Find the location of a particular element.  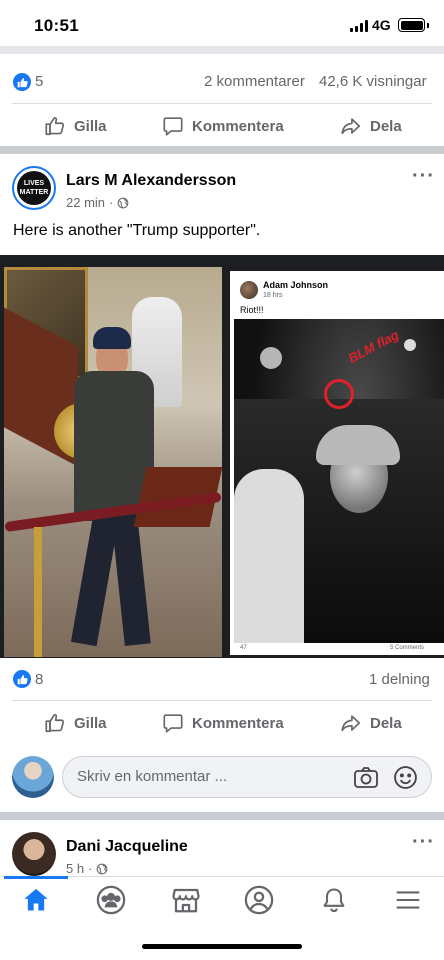

post2-share-button: Dela is located at coordinates (371, 723).